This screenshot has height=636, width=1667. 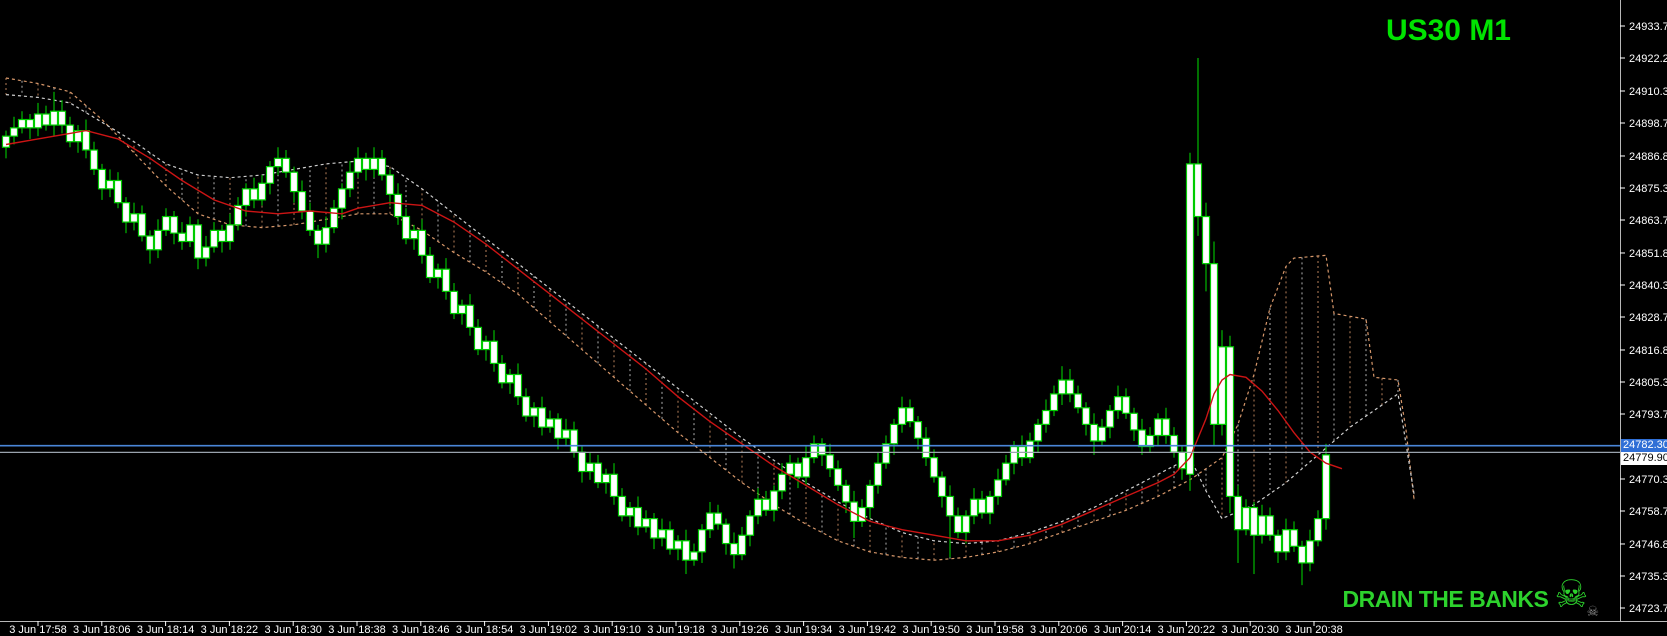 What do you see at coordinates (230, 630) in the screenshot?
I see `time-axis-label: 3 Jun 18:22` at bounding box center [230, 630].